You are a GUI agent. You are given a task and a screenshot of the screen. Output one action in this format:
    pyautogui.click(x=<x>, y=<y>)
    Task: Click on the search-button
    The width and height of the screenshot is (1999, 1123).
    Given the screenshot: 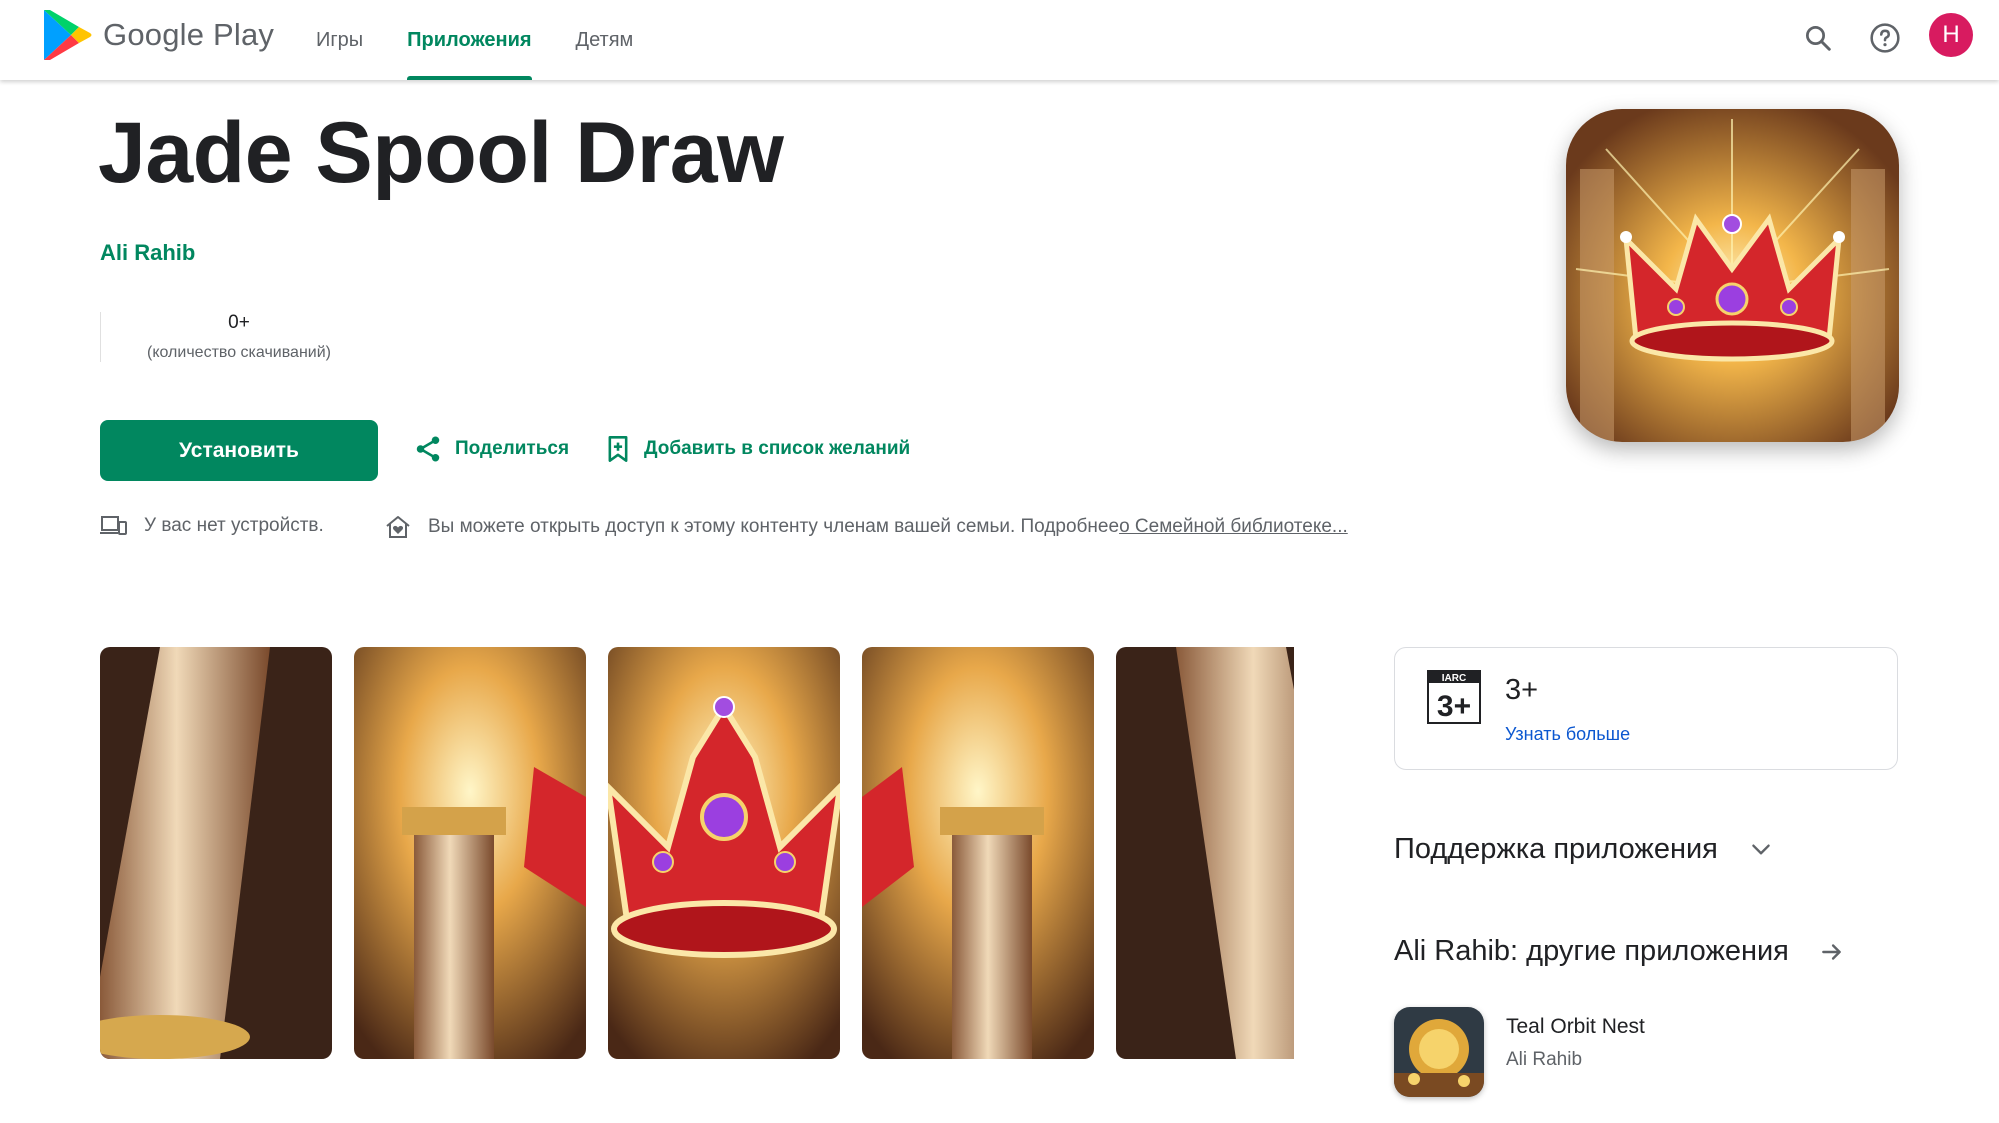 What is the action you would take?
    pyautogui.click(x=1818, y=38)
    